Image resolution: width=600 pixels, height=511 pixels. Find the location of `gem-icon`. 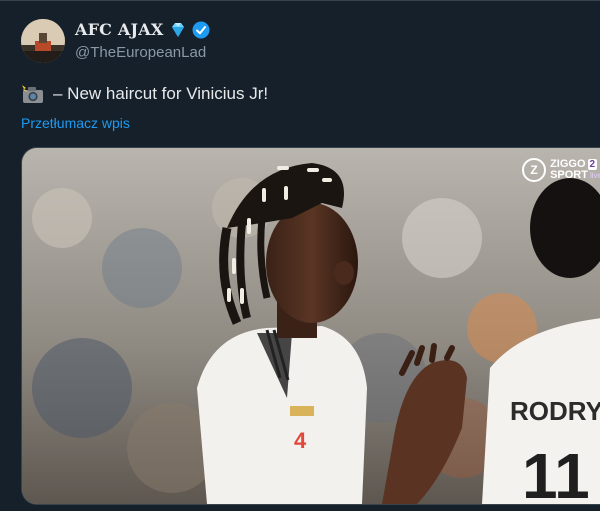

gem-icon is located at coordinates (178, 30).